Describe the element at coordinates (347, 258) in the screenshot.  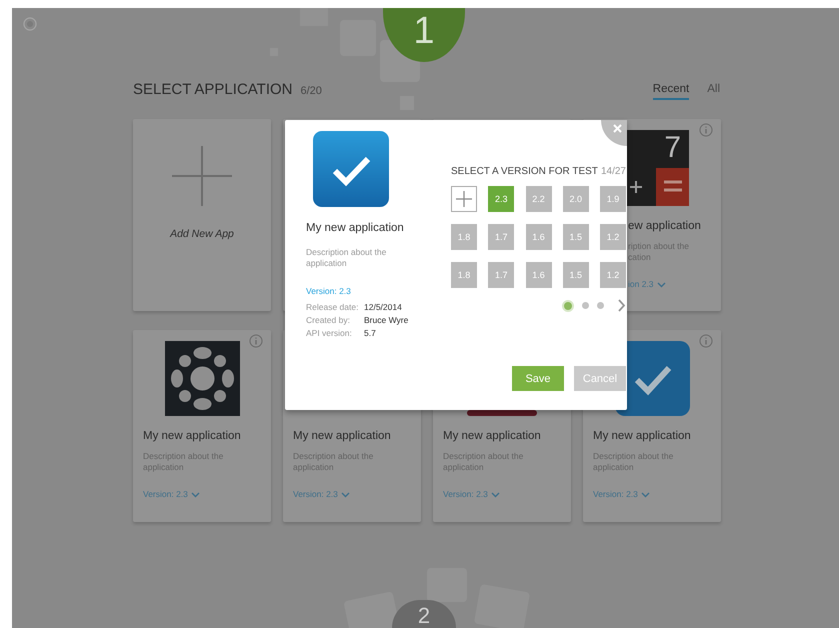
I see `app-description: Description about the application` at that location.